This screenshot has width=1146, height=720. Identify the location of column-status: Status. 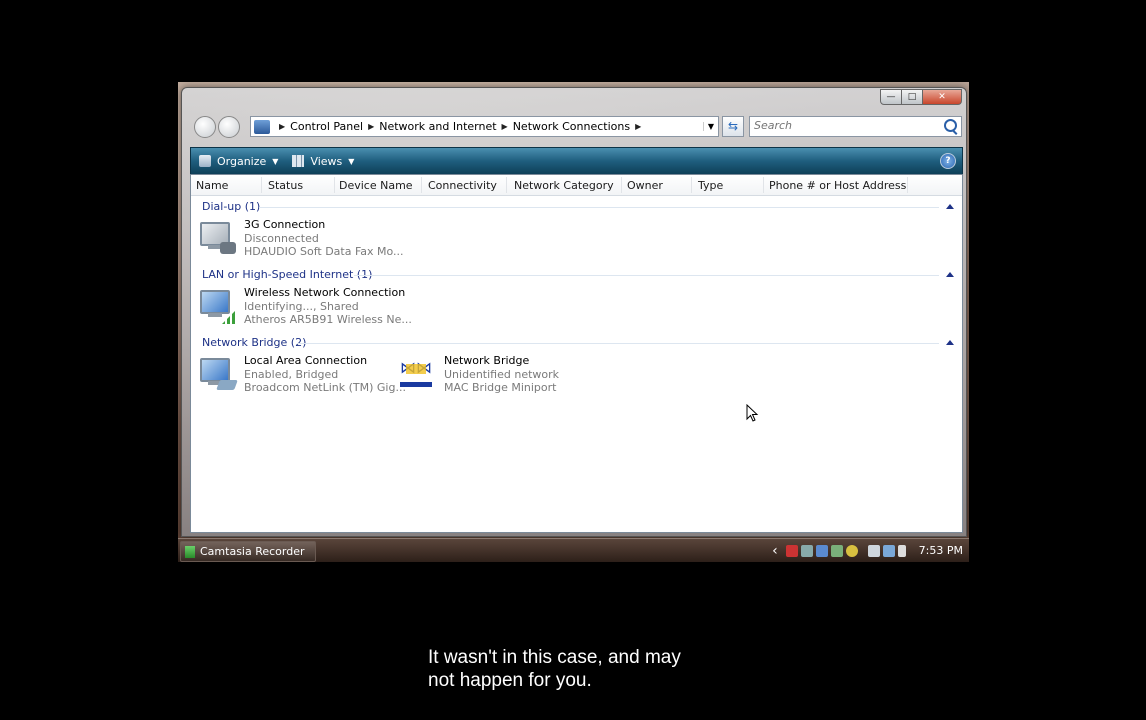
(285, 185).